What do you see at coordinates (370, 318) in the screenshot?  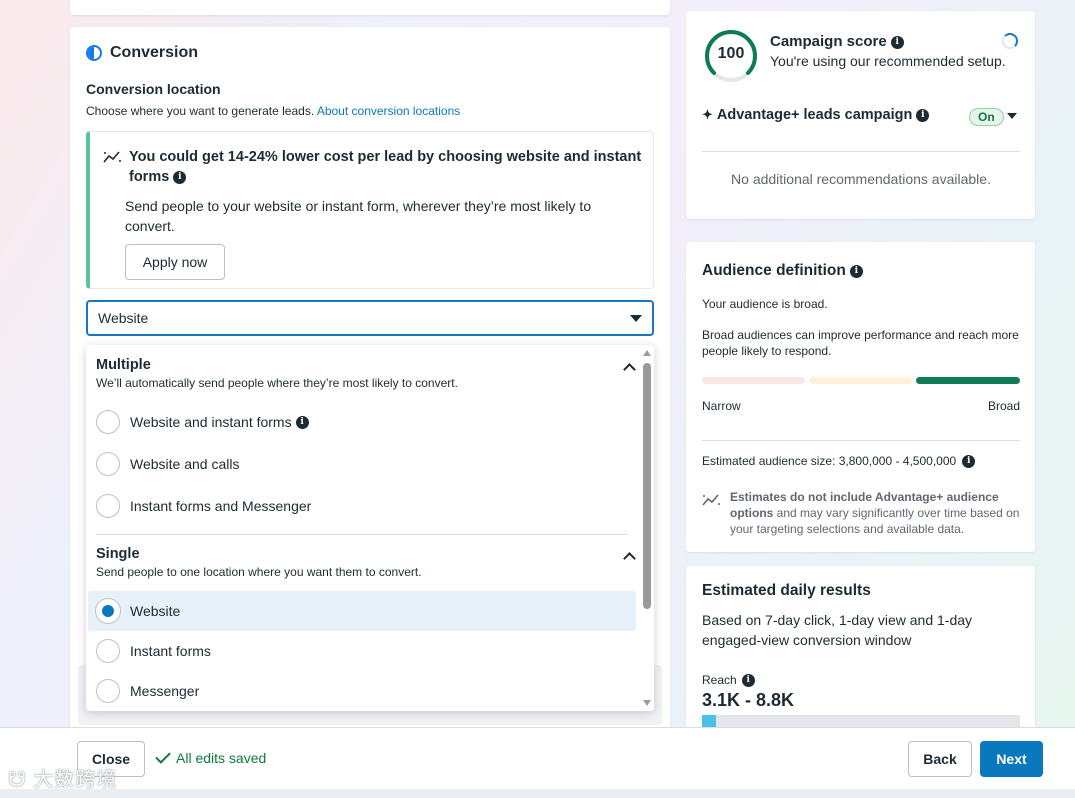 I see `conversion-location-select: Website` at bounding box center [370, 318].